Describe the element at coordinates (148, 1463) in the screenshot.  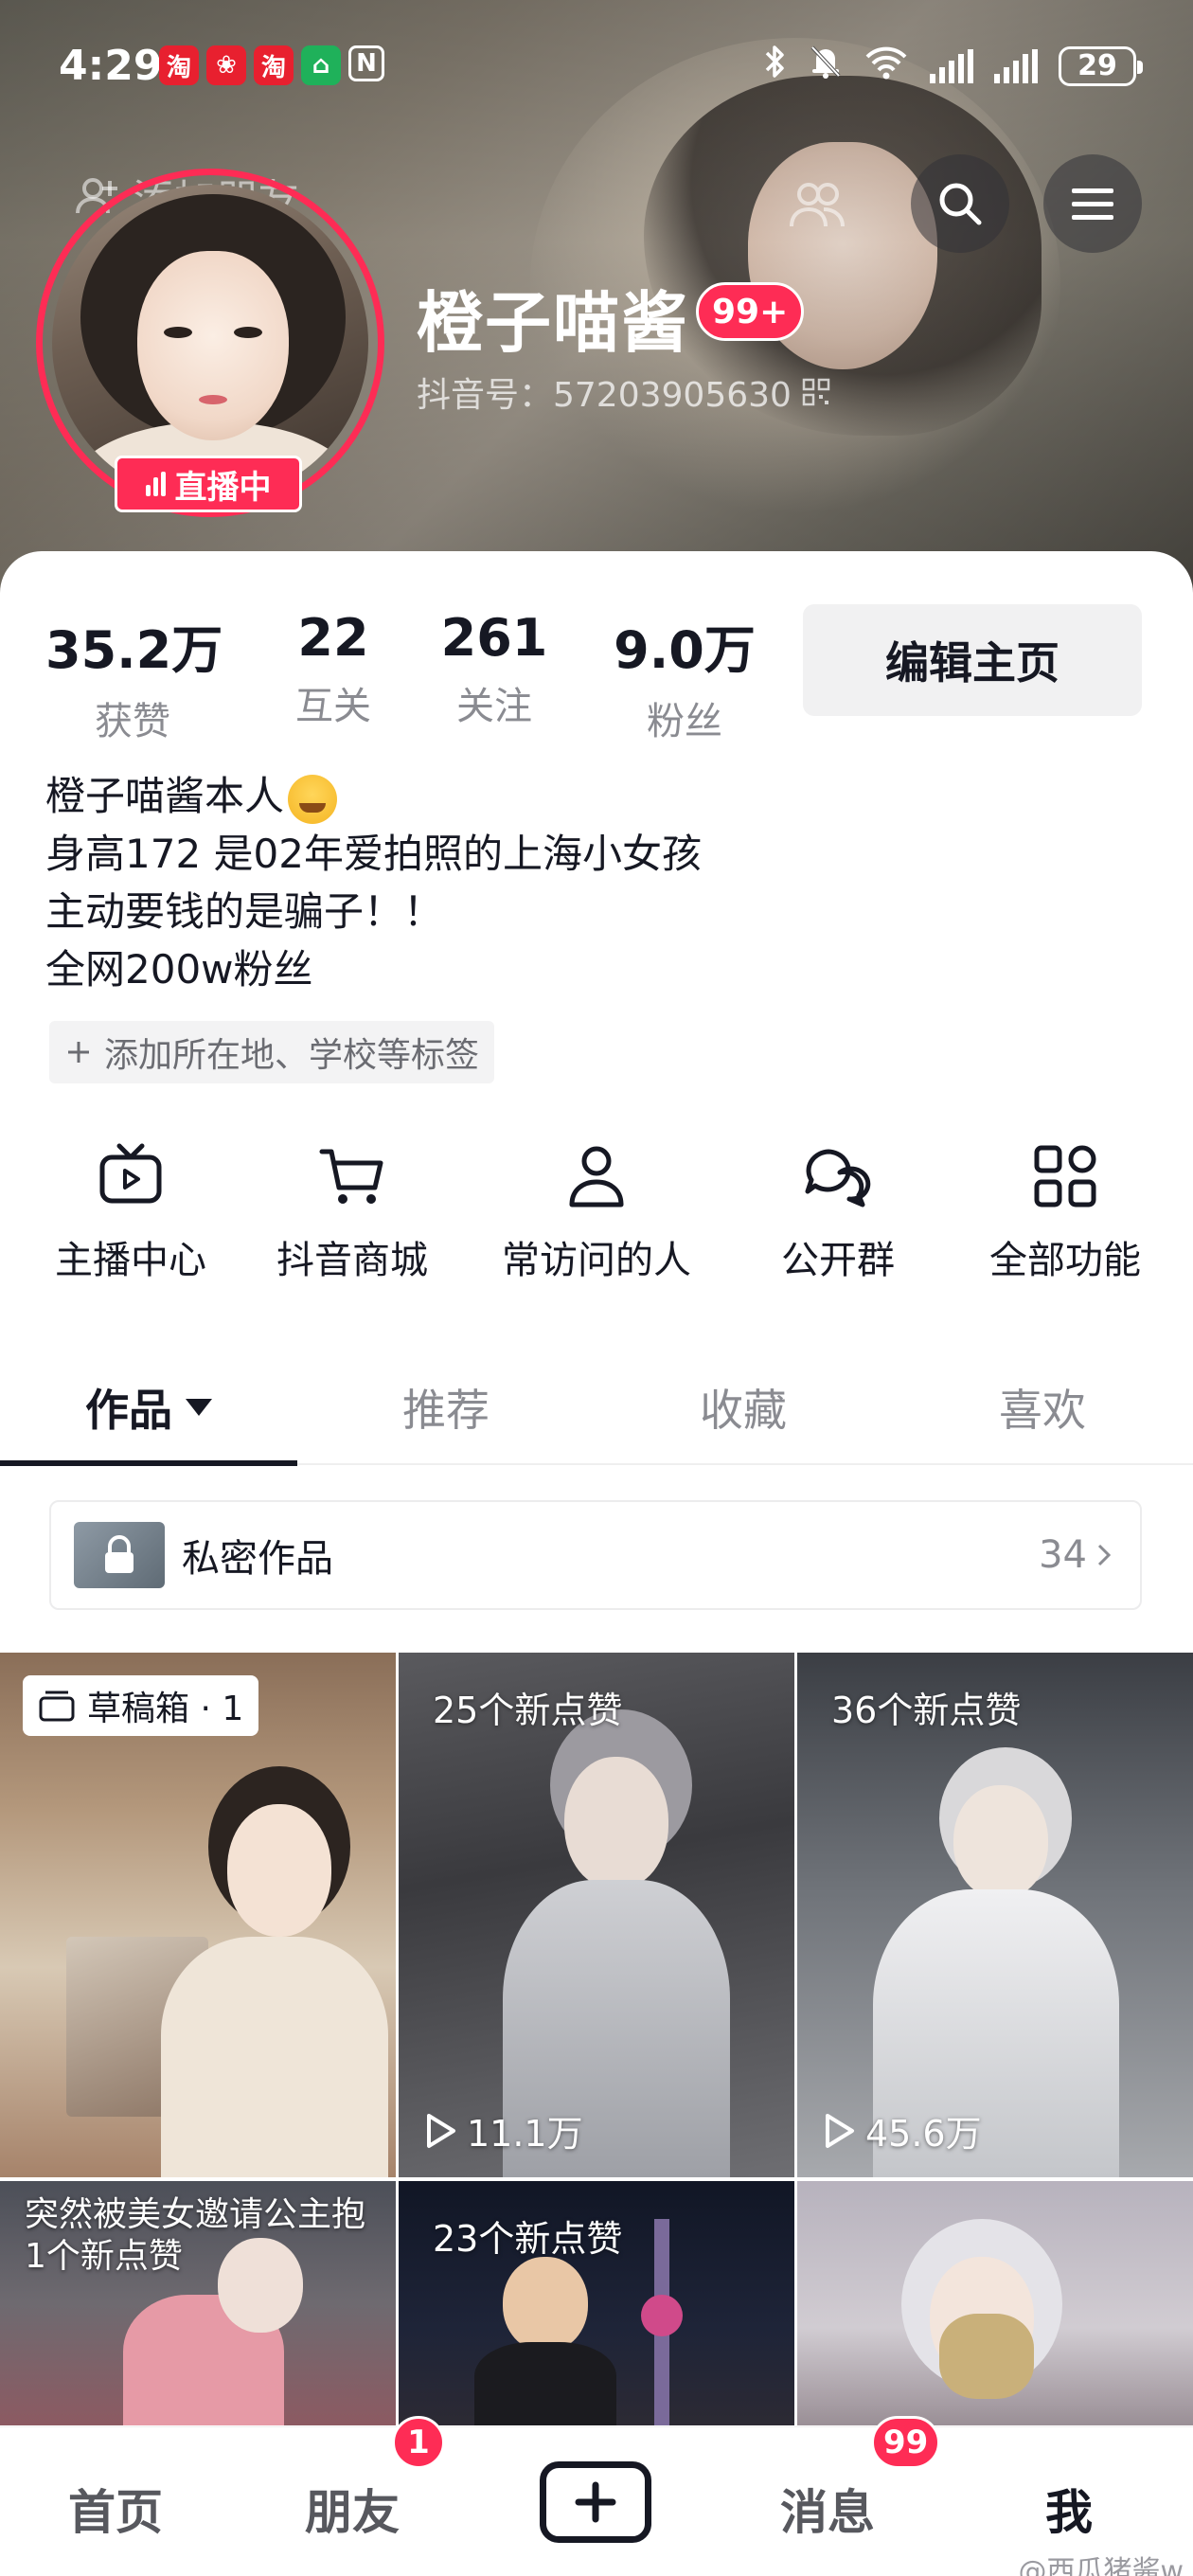
I see `tab-active-indicator` at that location.